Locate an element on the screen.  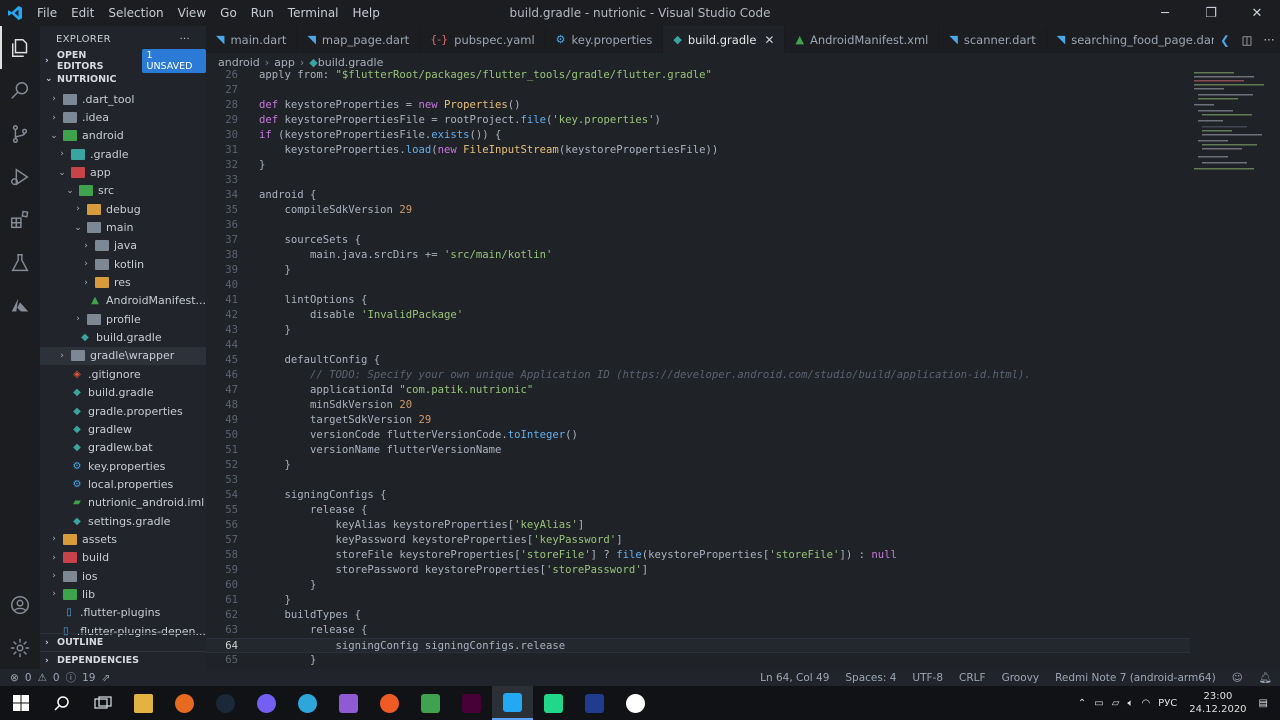
line-ending: CRLF is located at coordinates (972, 678).